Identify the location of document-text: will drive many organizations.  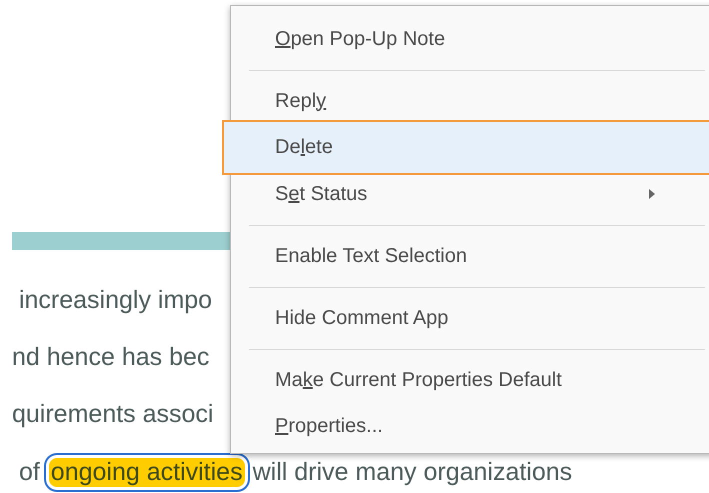
(412, 472).